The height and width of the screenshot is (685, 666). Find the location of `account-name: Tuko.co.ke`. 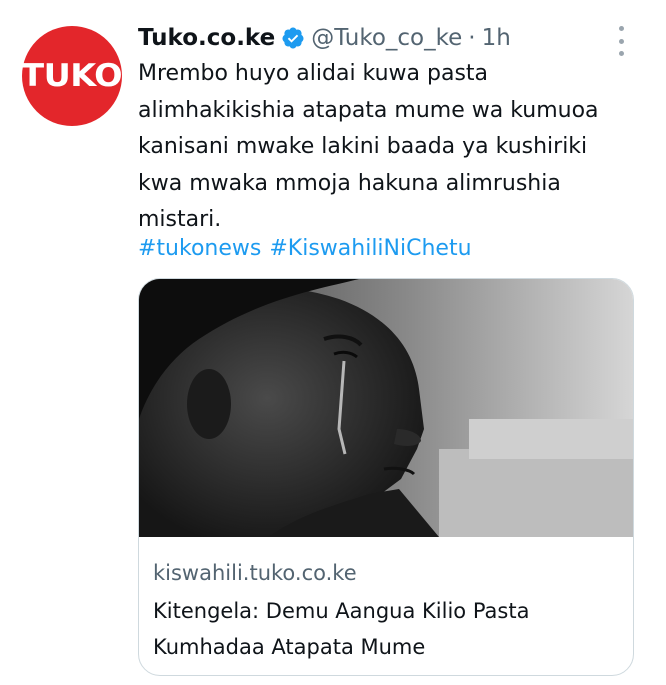

account-name: Tuko.co.ke is located at coordinates (206, 38).